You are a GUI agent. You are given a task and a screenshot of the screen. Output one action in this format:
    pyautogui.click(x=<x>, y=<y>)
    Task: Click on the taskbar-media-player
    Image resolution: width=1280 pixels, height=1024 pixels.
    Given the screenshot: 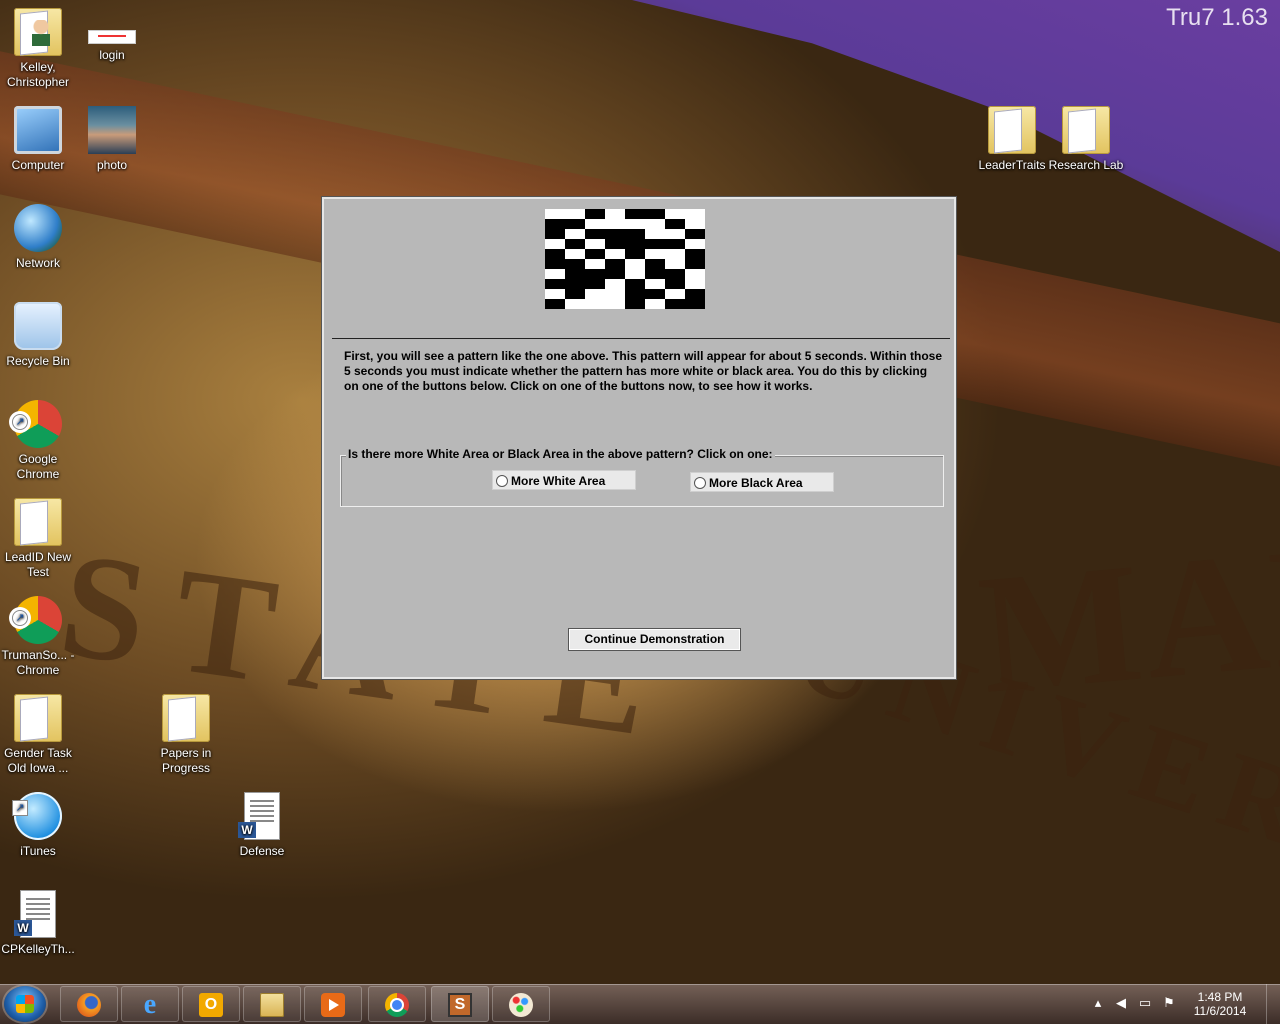 What is the action you would take?
    pyautogui.click(x=333, y=1004)
    